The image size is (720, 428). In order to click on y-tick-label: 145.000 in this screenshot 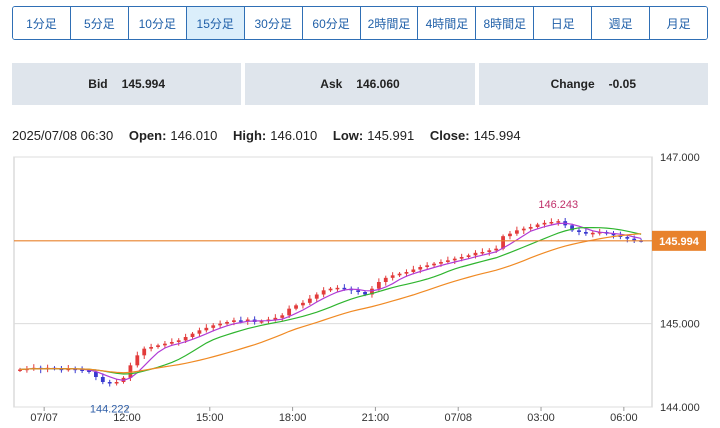, I will do `click(680, 325)`.